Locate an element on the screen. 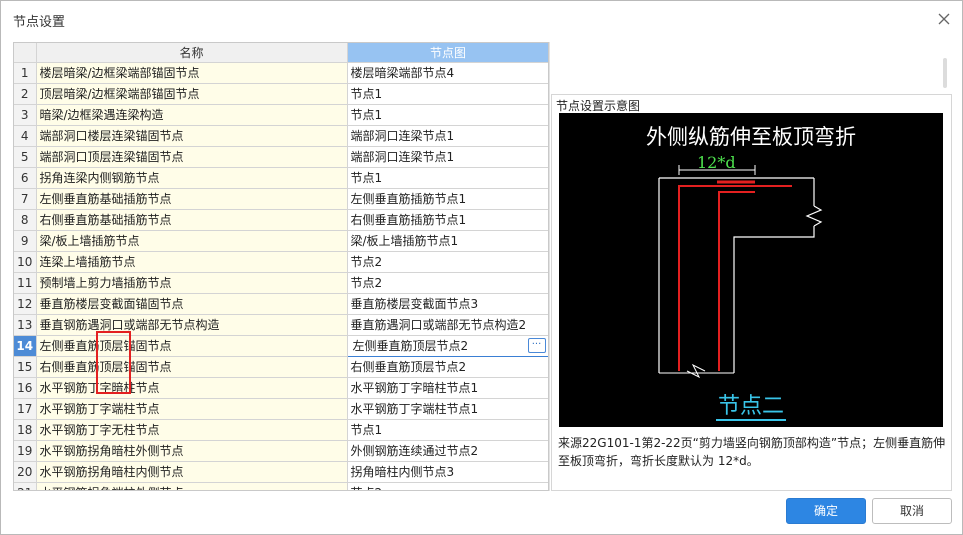 The image size is (963, 535). row-name-cell: 暗梁/边框梁遇连梁构造 is located at coordinates (192, 115).